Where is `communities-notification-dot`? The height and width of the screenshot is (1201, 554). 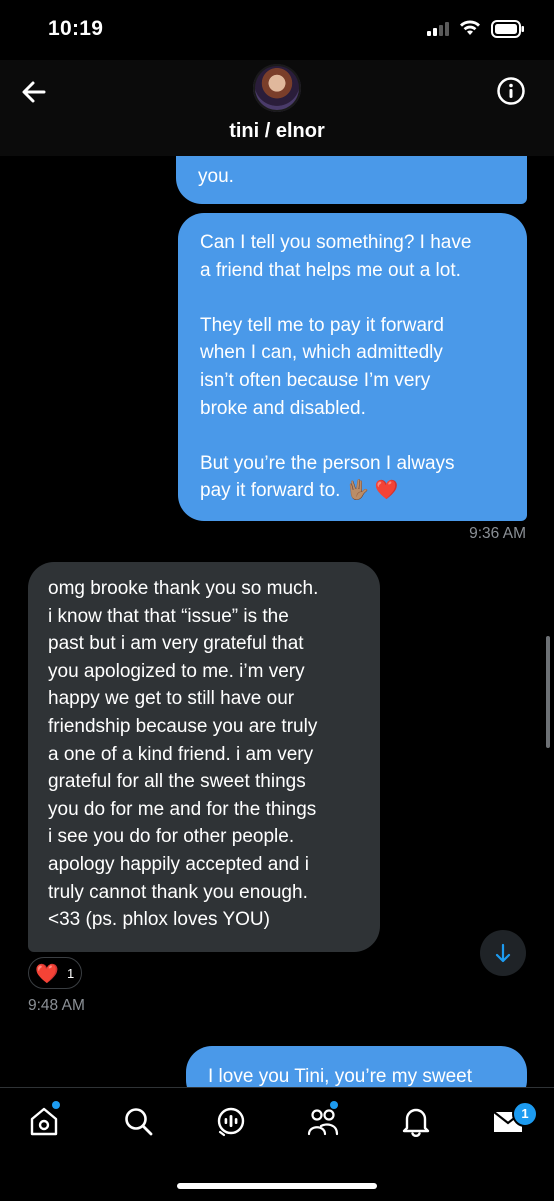 communities-notification-dot is located at coordinates (334, 1105).